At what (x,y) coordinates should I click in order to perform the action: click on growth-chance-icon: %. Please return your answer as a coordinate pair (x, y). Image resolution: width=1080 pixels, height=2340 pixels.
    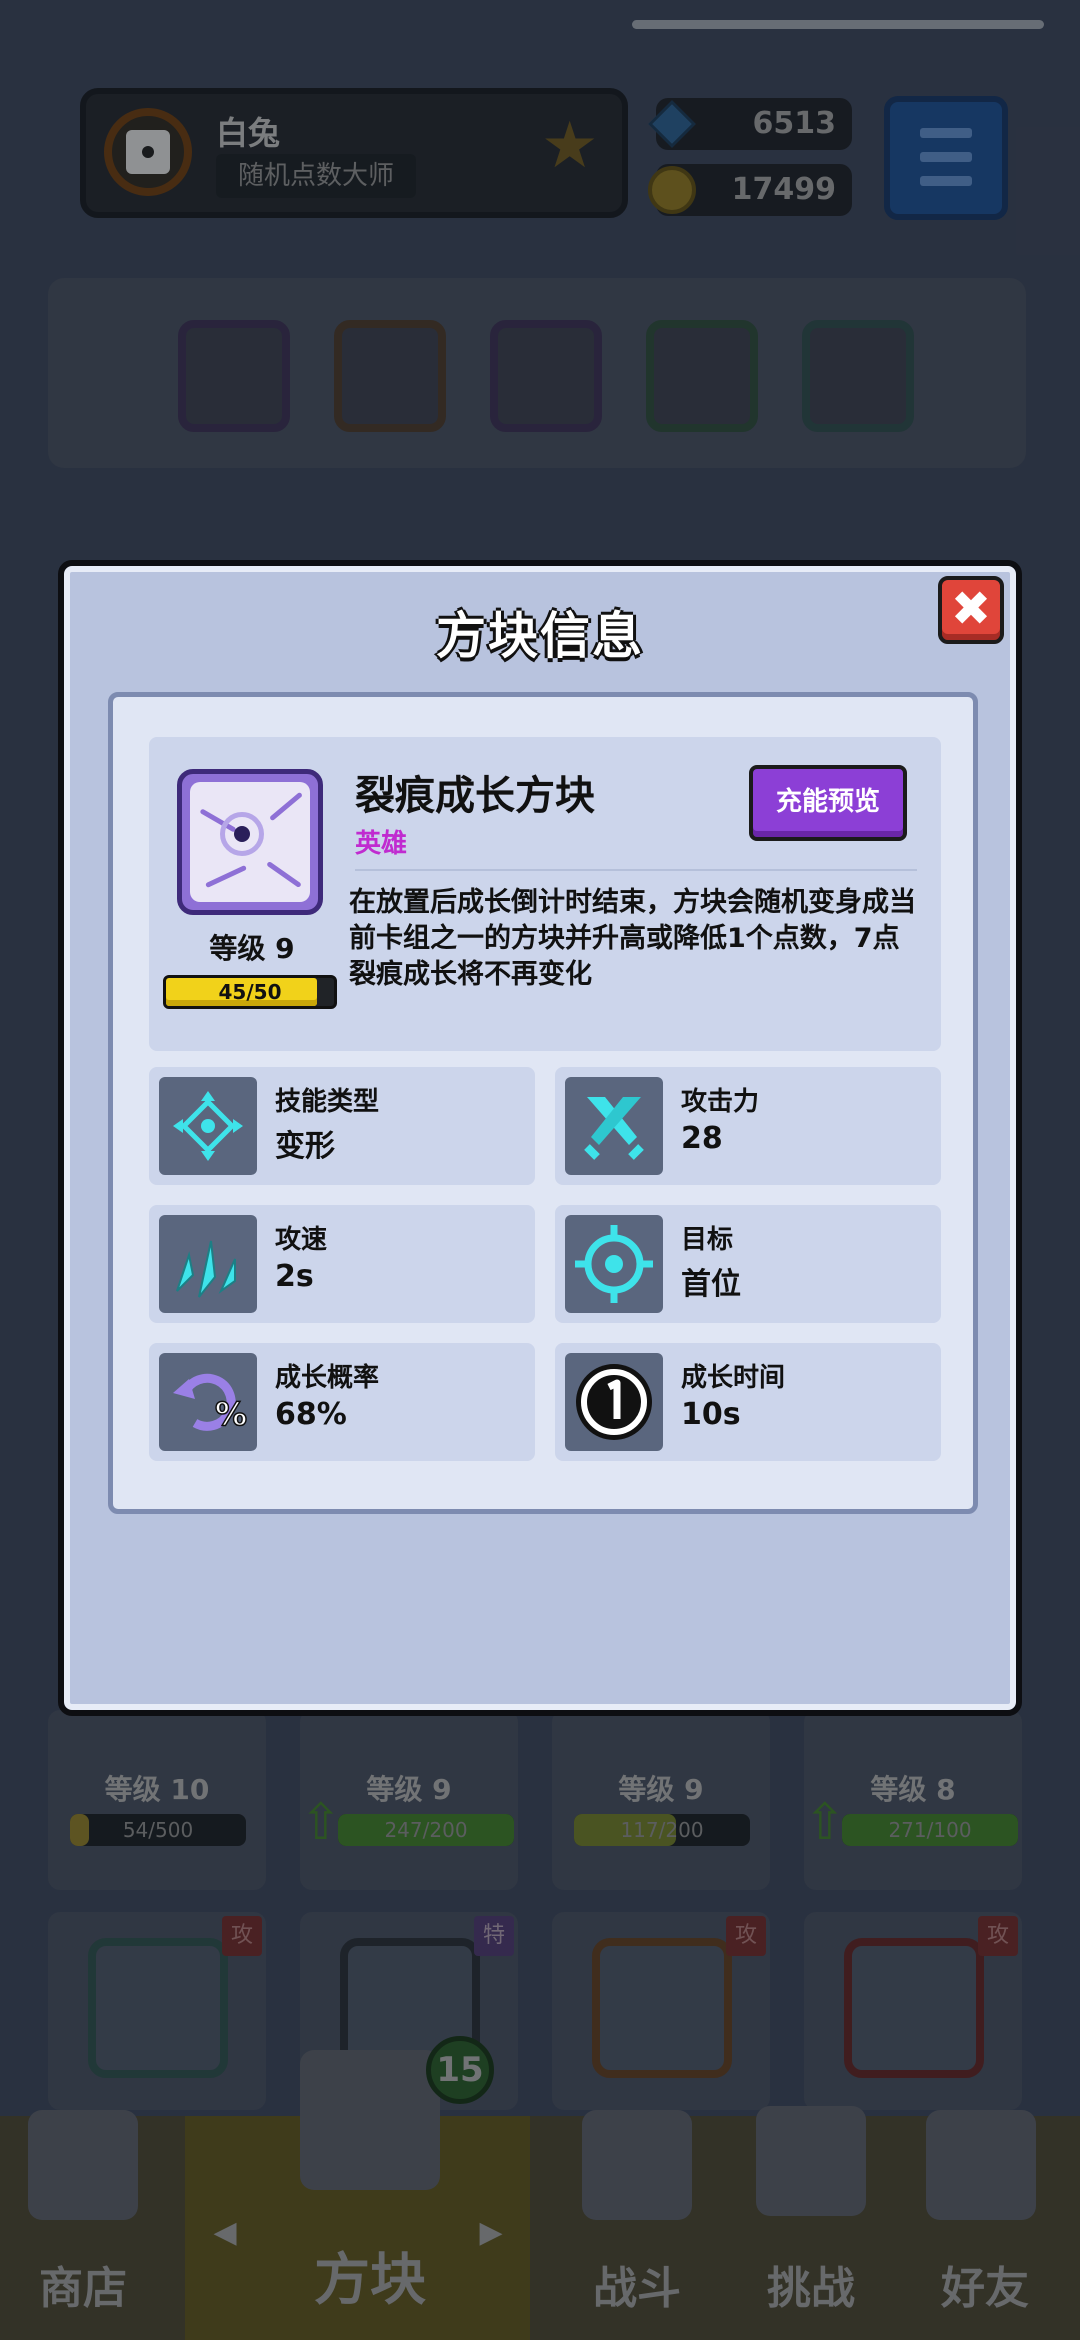
    Looking at the image, I should click on (208, 1402).